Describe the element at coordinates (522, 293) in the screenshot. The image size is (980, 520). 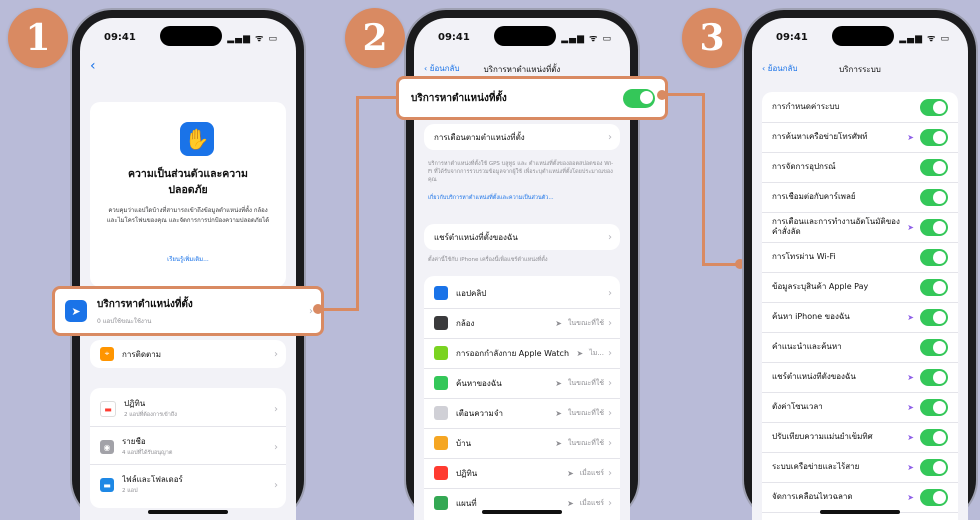
I see `app-permission-row: แอปคลิป ›` at that location.